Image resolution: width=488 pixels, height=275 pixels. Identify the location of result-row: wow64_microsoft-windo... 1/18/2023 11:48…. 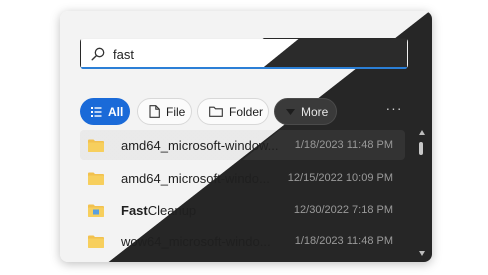
(246, 241).